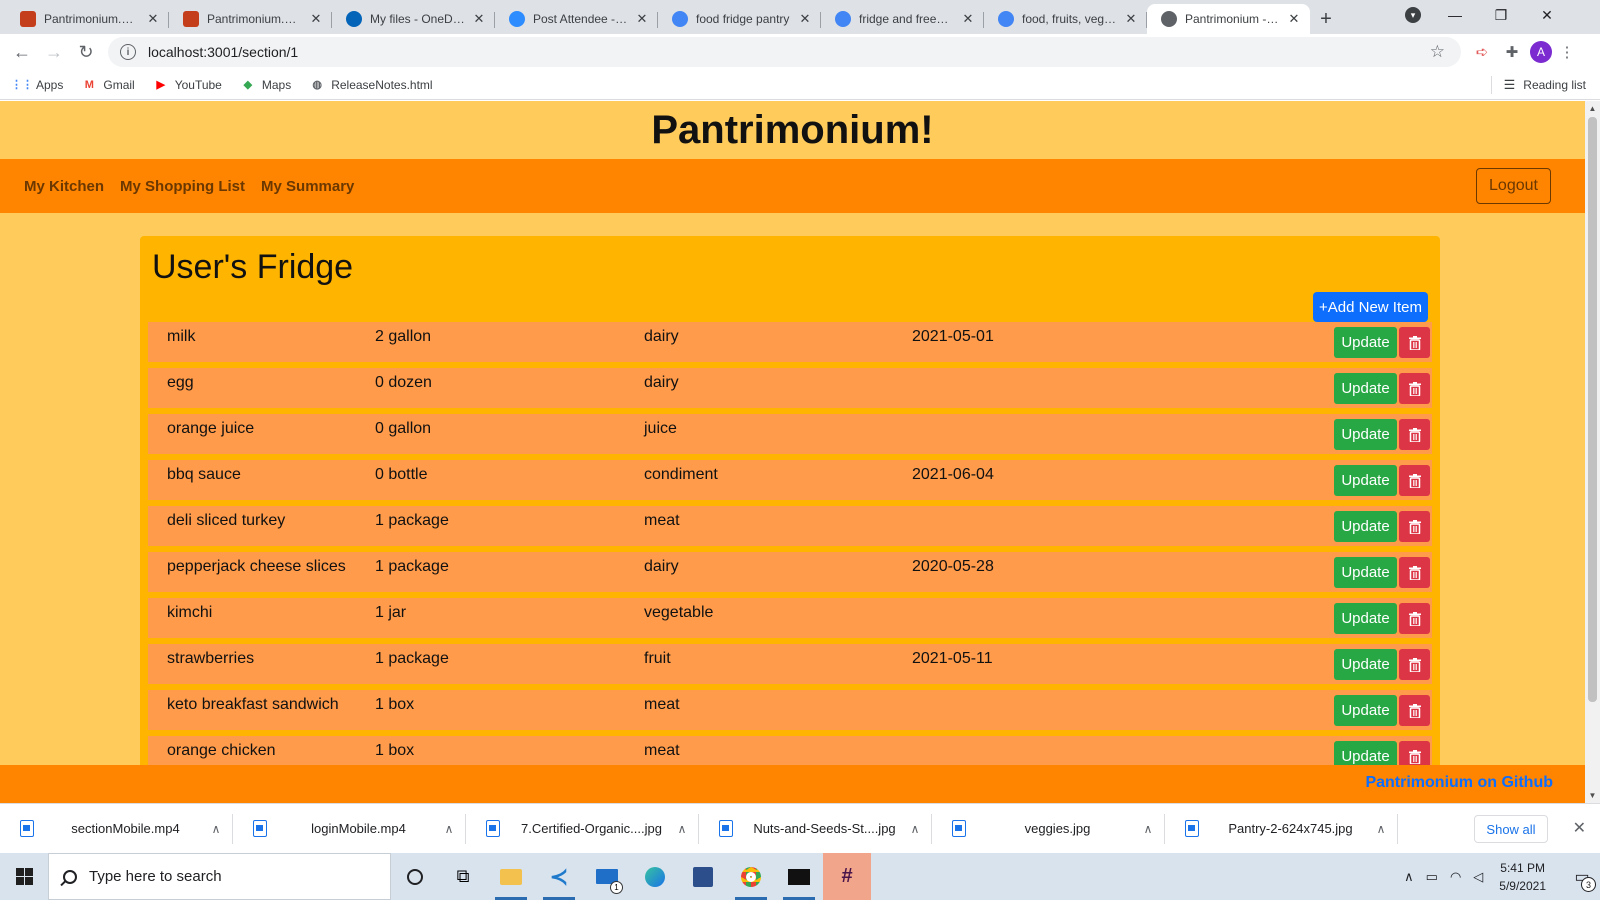 This screenshot has width=1600, height=900. What do you see at coordinates (655, 876) in the screenshot?
I see `edge-icon` at bounding box center [655, 876].